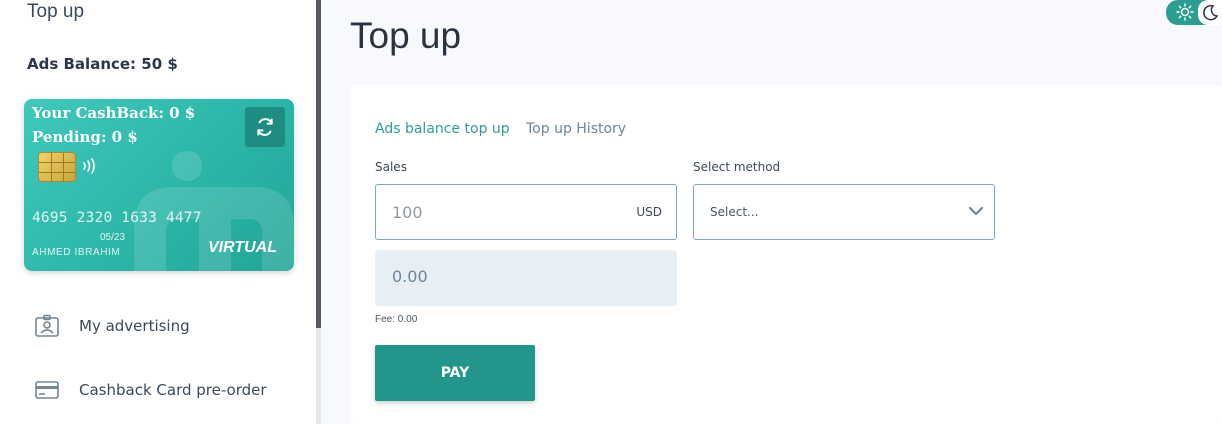  Describe the element at coordinates (396, 319) in the screenshot. I see `fee-text: Fee: 0.00` at that location.